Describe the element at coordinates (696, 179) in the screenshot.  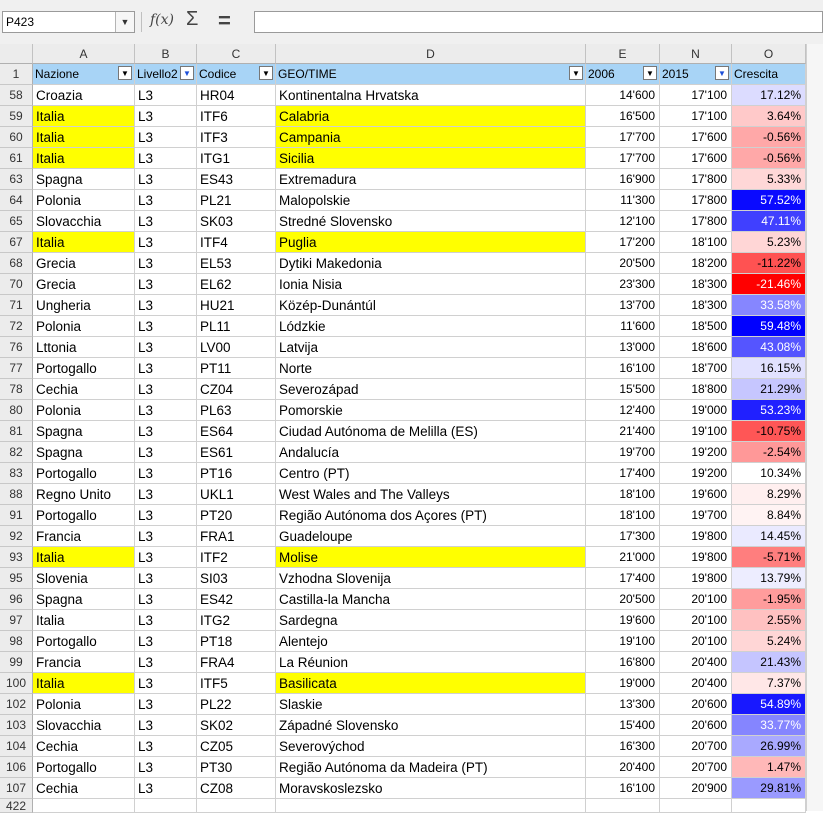
I see `cell-y2015: 17'800` at that location.